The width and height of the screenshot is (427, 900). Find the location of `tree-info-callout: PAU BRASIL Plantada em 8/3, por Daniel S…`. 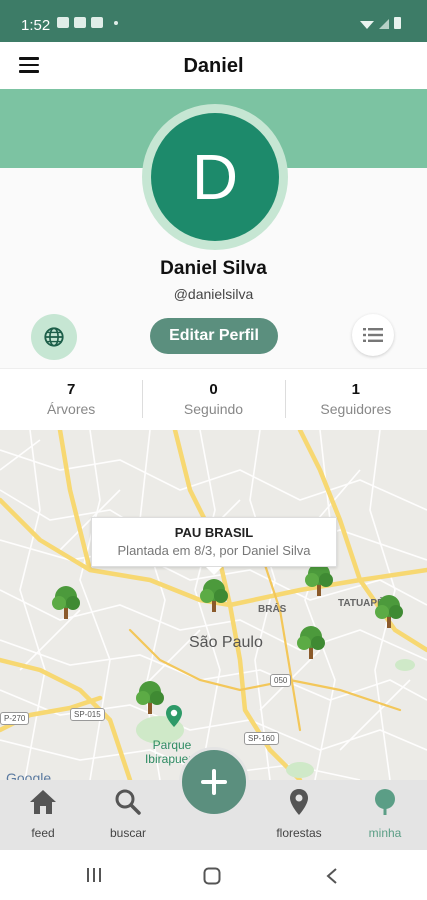

tree-info-callout: PAU BRASIL Plantada em 8/3, por Daniel S… is located at coordinates (214, 546).